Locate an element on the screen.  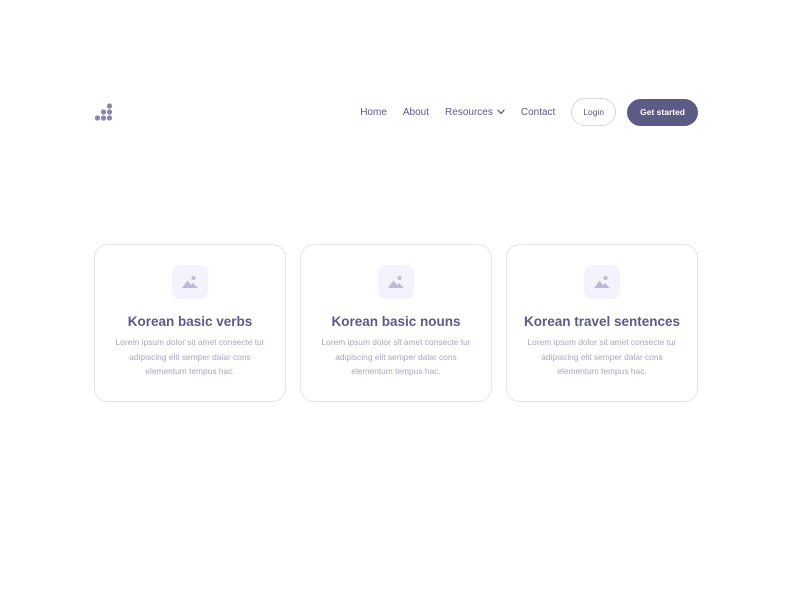
card-title: Korean basic nouns is located at coordinates (396, 321).